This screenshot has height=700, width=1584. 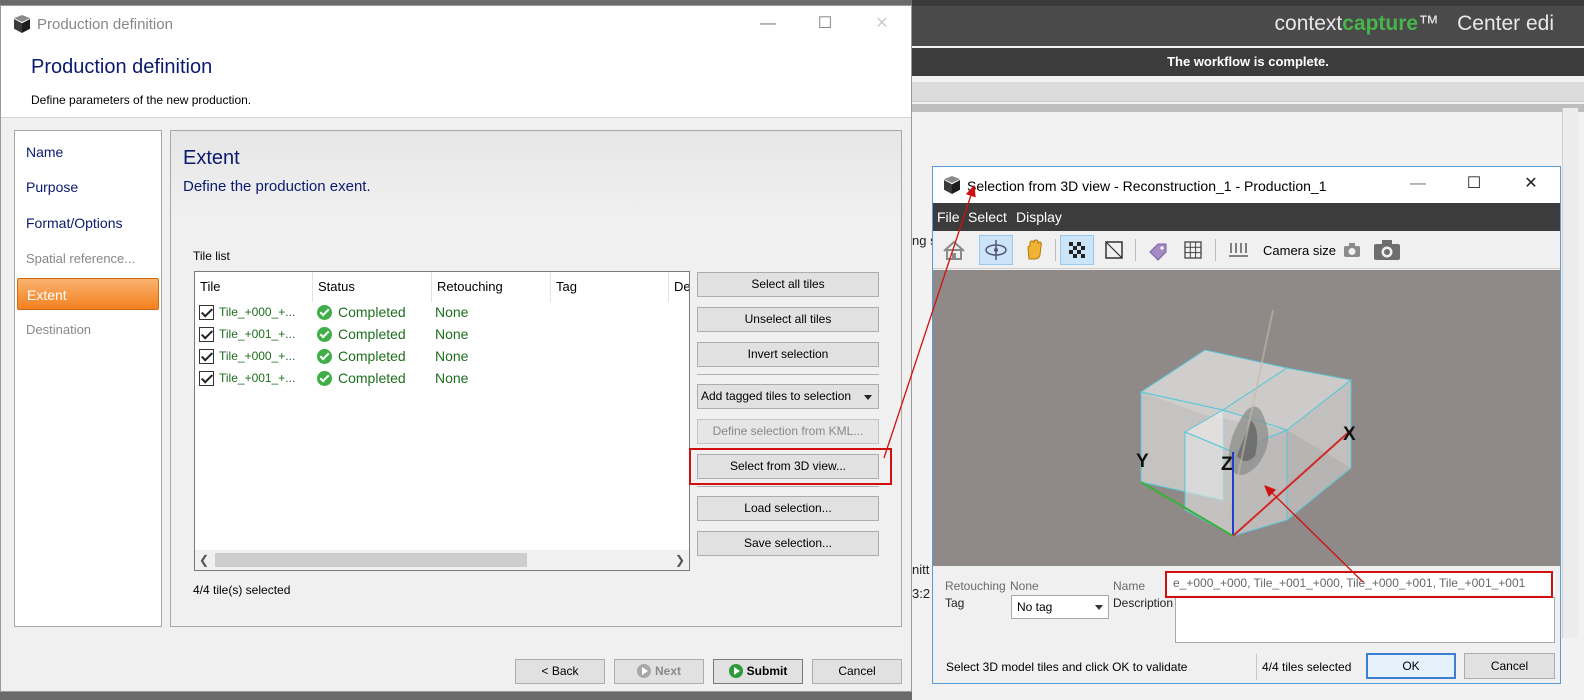 I want to click on brand-logo: contextcapture™ Center edi, so click(x=1414, y=24).